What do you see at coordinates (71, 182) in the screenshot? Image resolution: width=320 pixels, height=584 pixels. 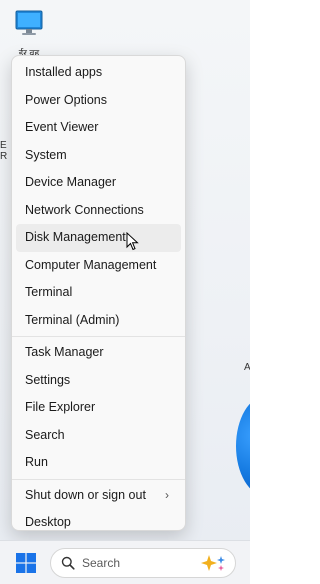 I see `menu-item-label: Device Manager` at bounding box center [71, 182].